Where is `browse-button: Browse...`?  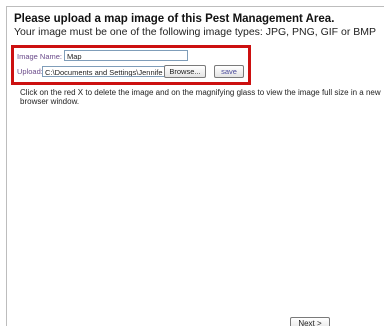
browse-button: Browse... is located at coordinates (185, 71).